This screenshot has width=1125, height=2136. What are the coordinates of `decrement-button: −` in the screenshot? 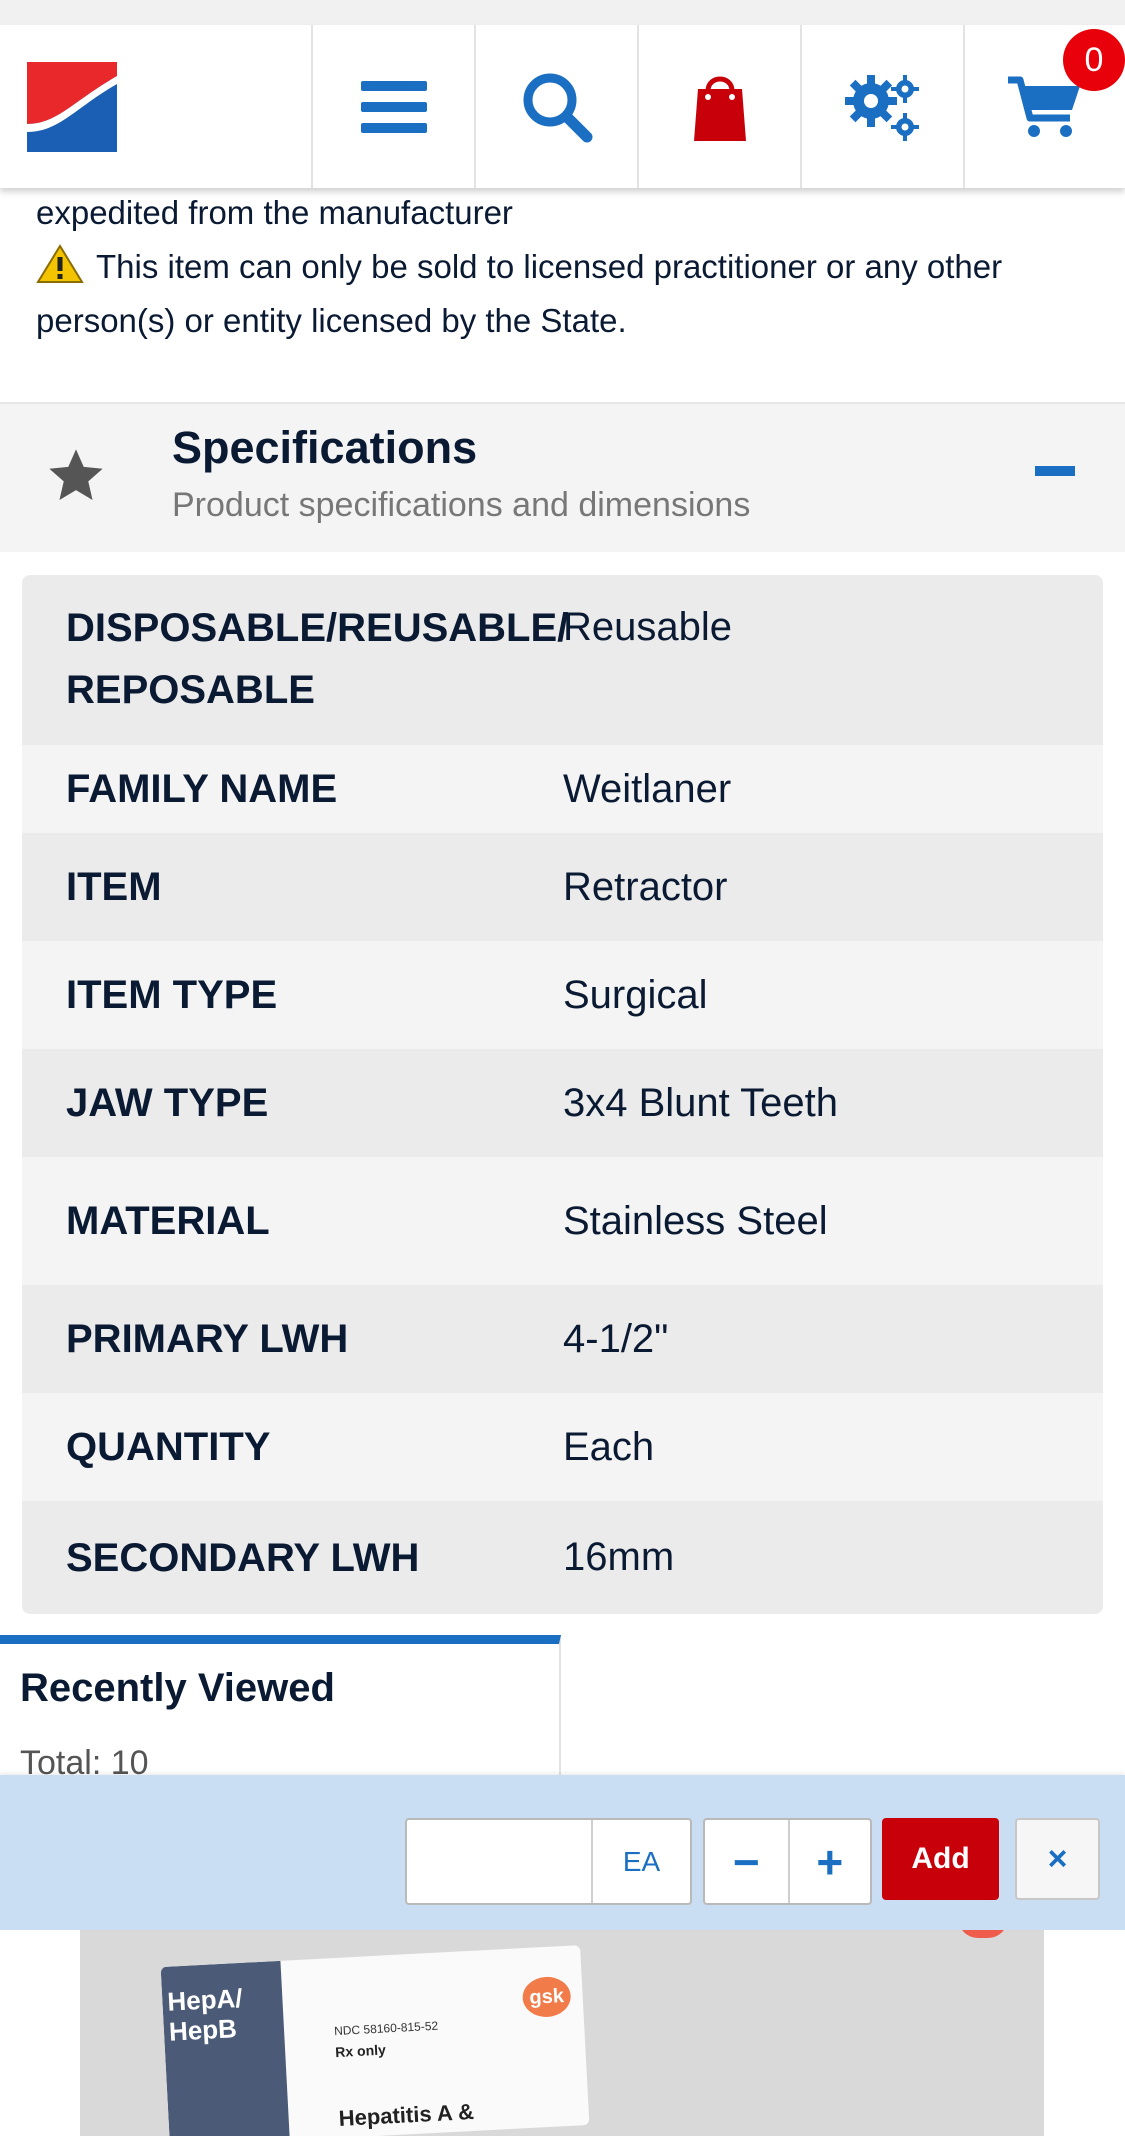 It's located at (746, 1861).